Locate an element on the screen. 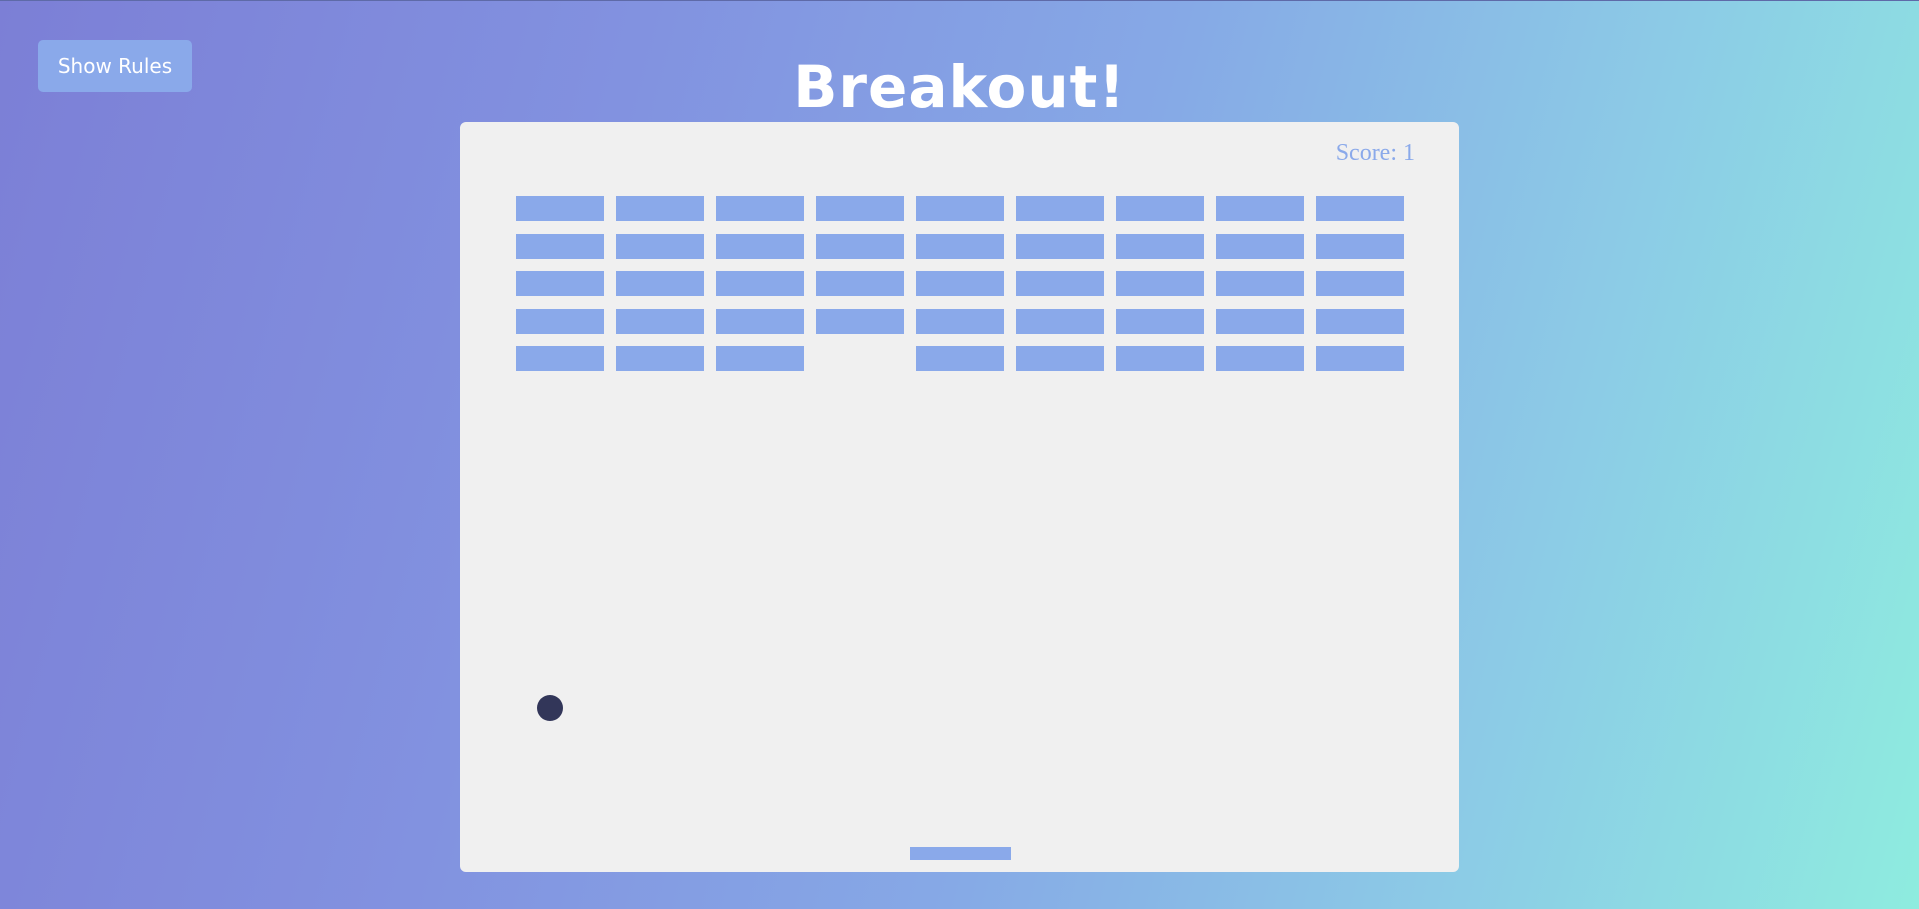 This screenshot has width=1919, height=909. score-display: Score: 1 is located at coordinates (1375, 153).